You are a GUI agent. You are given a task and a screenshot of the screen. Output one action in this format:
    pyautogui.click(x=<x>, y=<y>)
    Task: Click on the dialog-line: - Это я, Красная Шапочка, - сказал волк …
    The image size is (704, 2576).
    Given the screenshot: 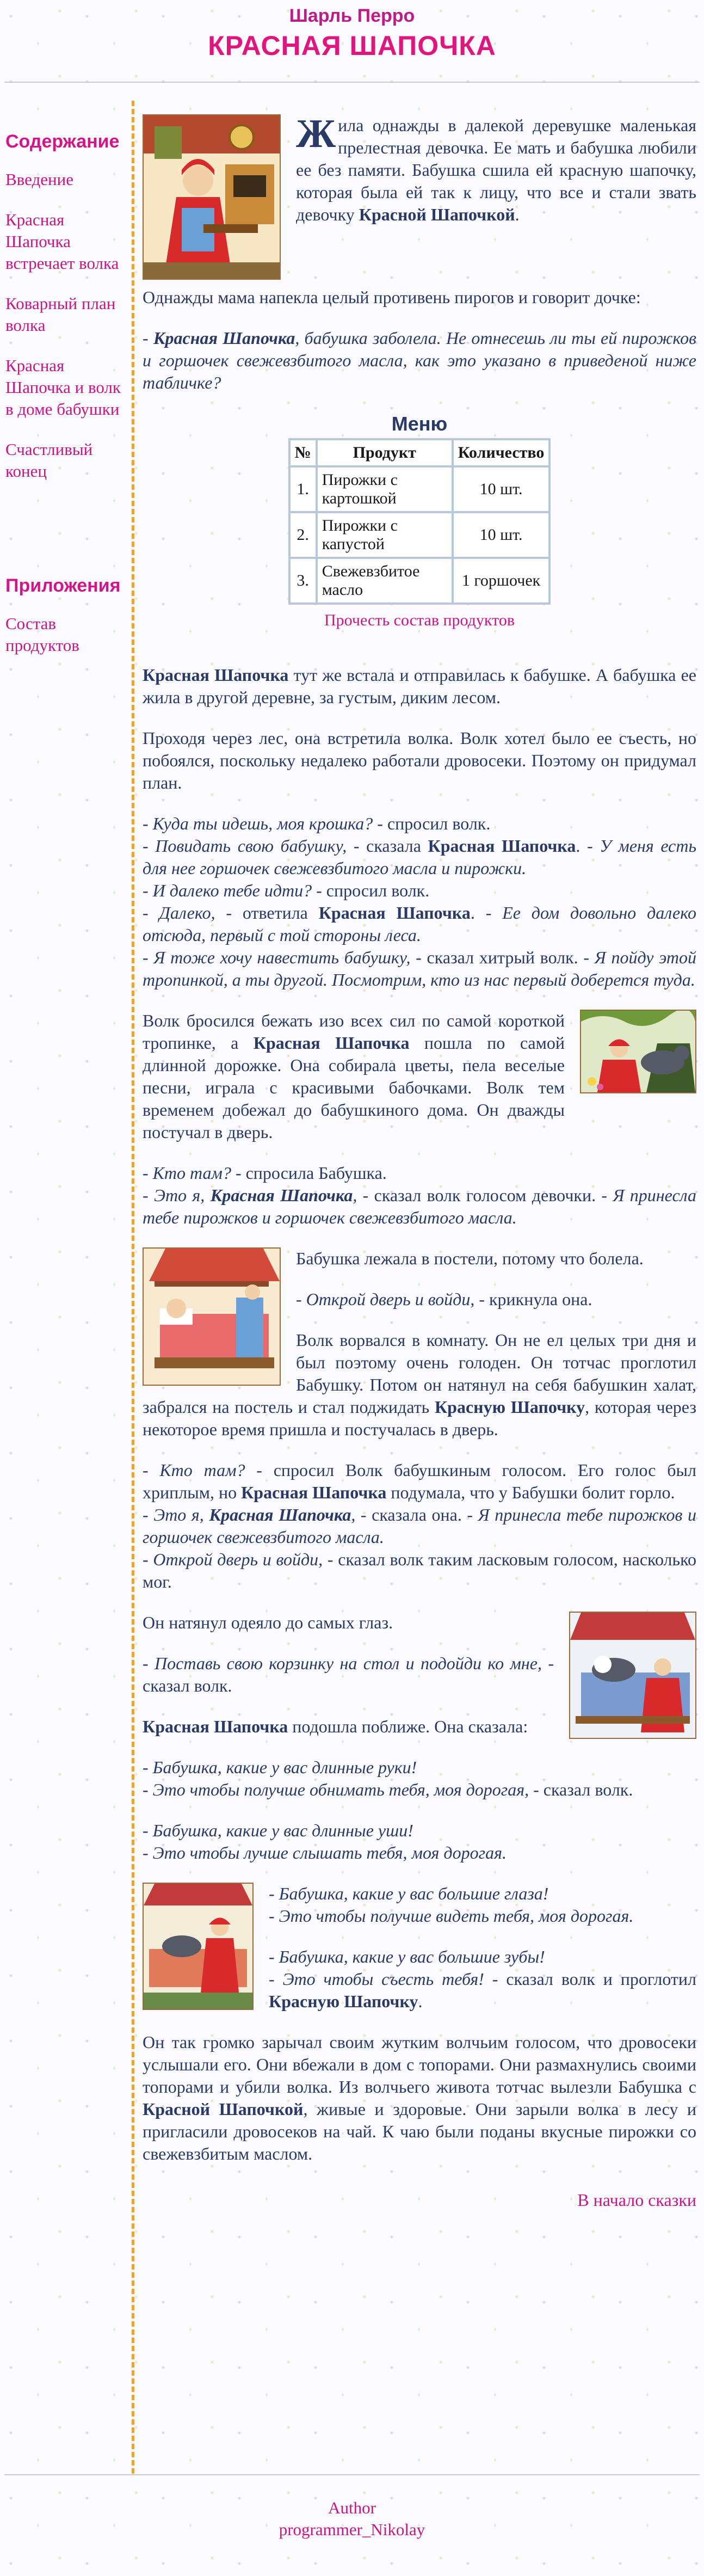 What is the action you would take?
    pyautogui.click(x=419, y=1206)
    